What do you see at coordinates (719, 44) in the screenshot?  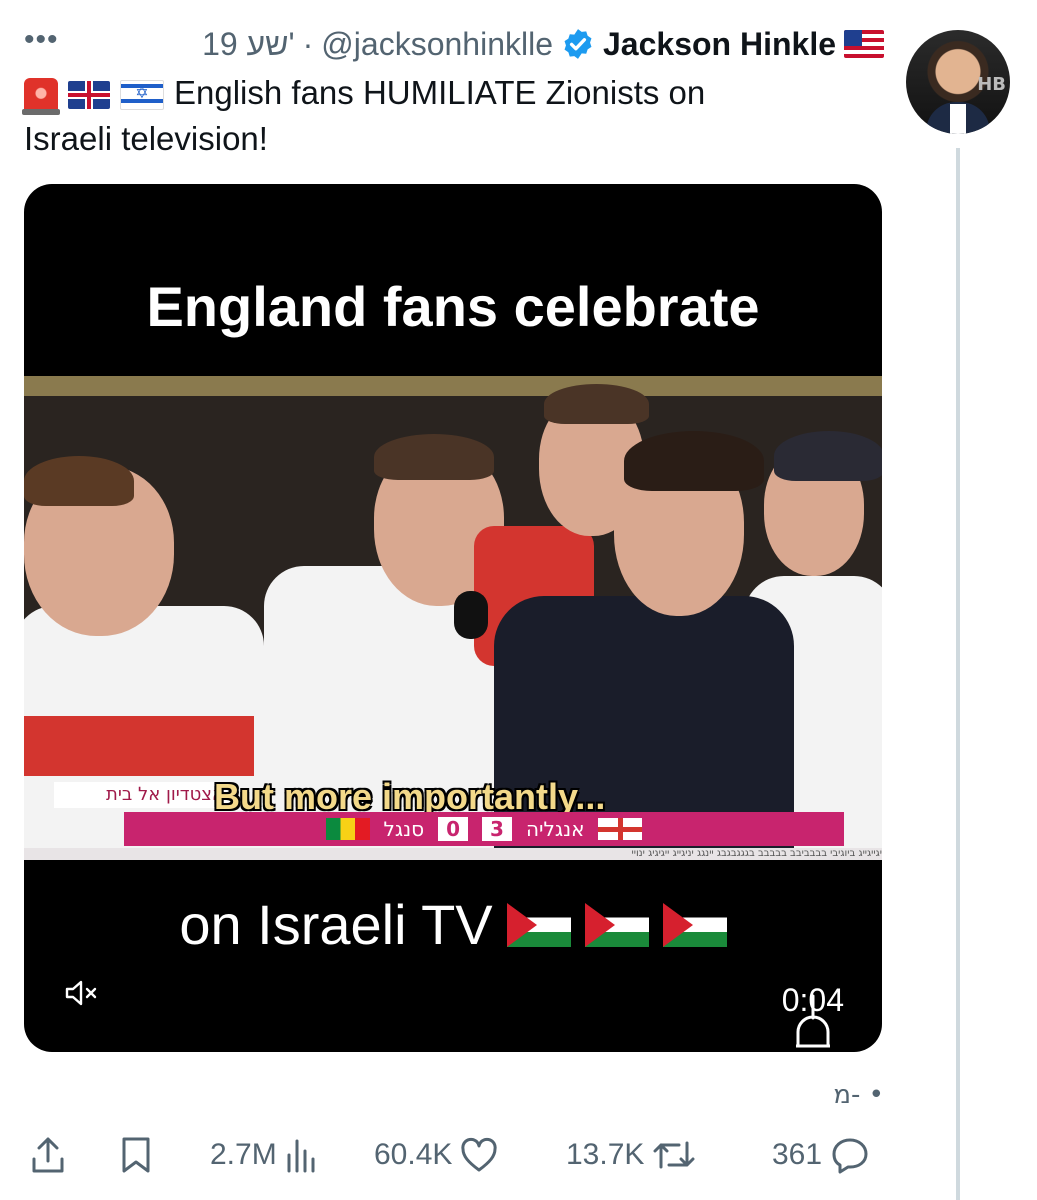 I see `display-name: Jackson Hinkle` at bounding box center [719, 44].